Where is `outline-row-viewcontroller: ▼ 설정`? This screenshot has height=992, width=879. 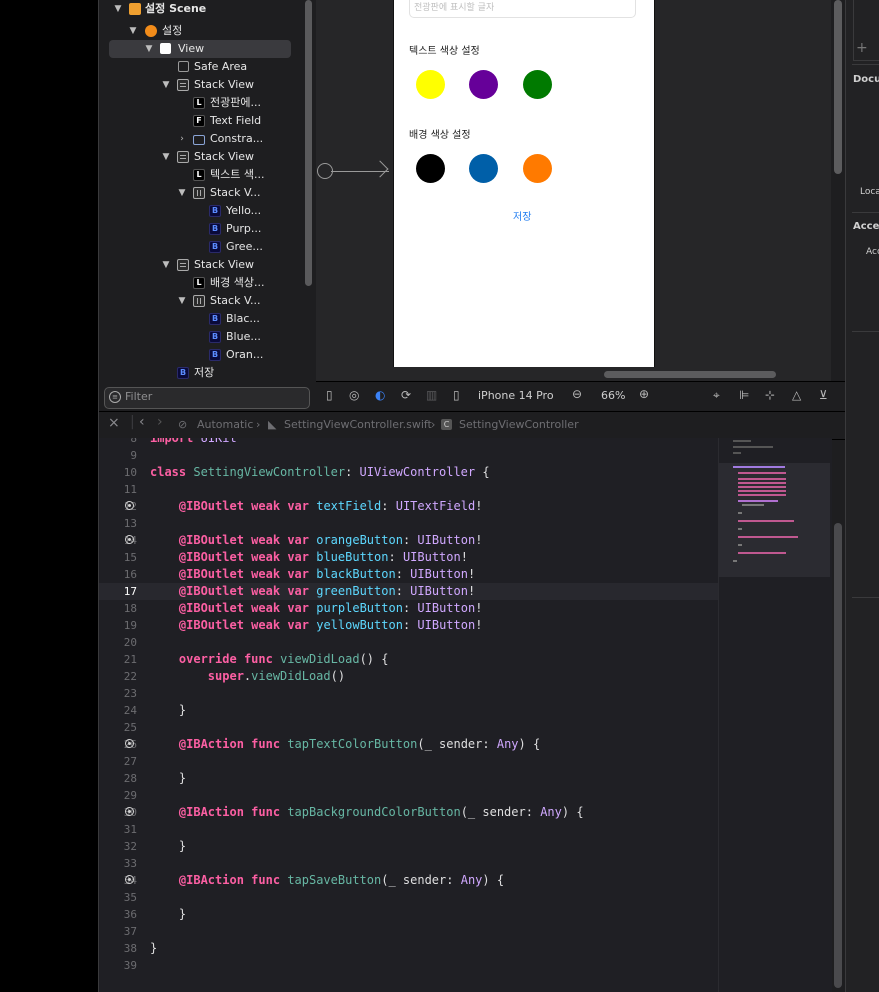
outline-row-viewcontroller: ▼ 설정 is located at coordinates (205, 31).